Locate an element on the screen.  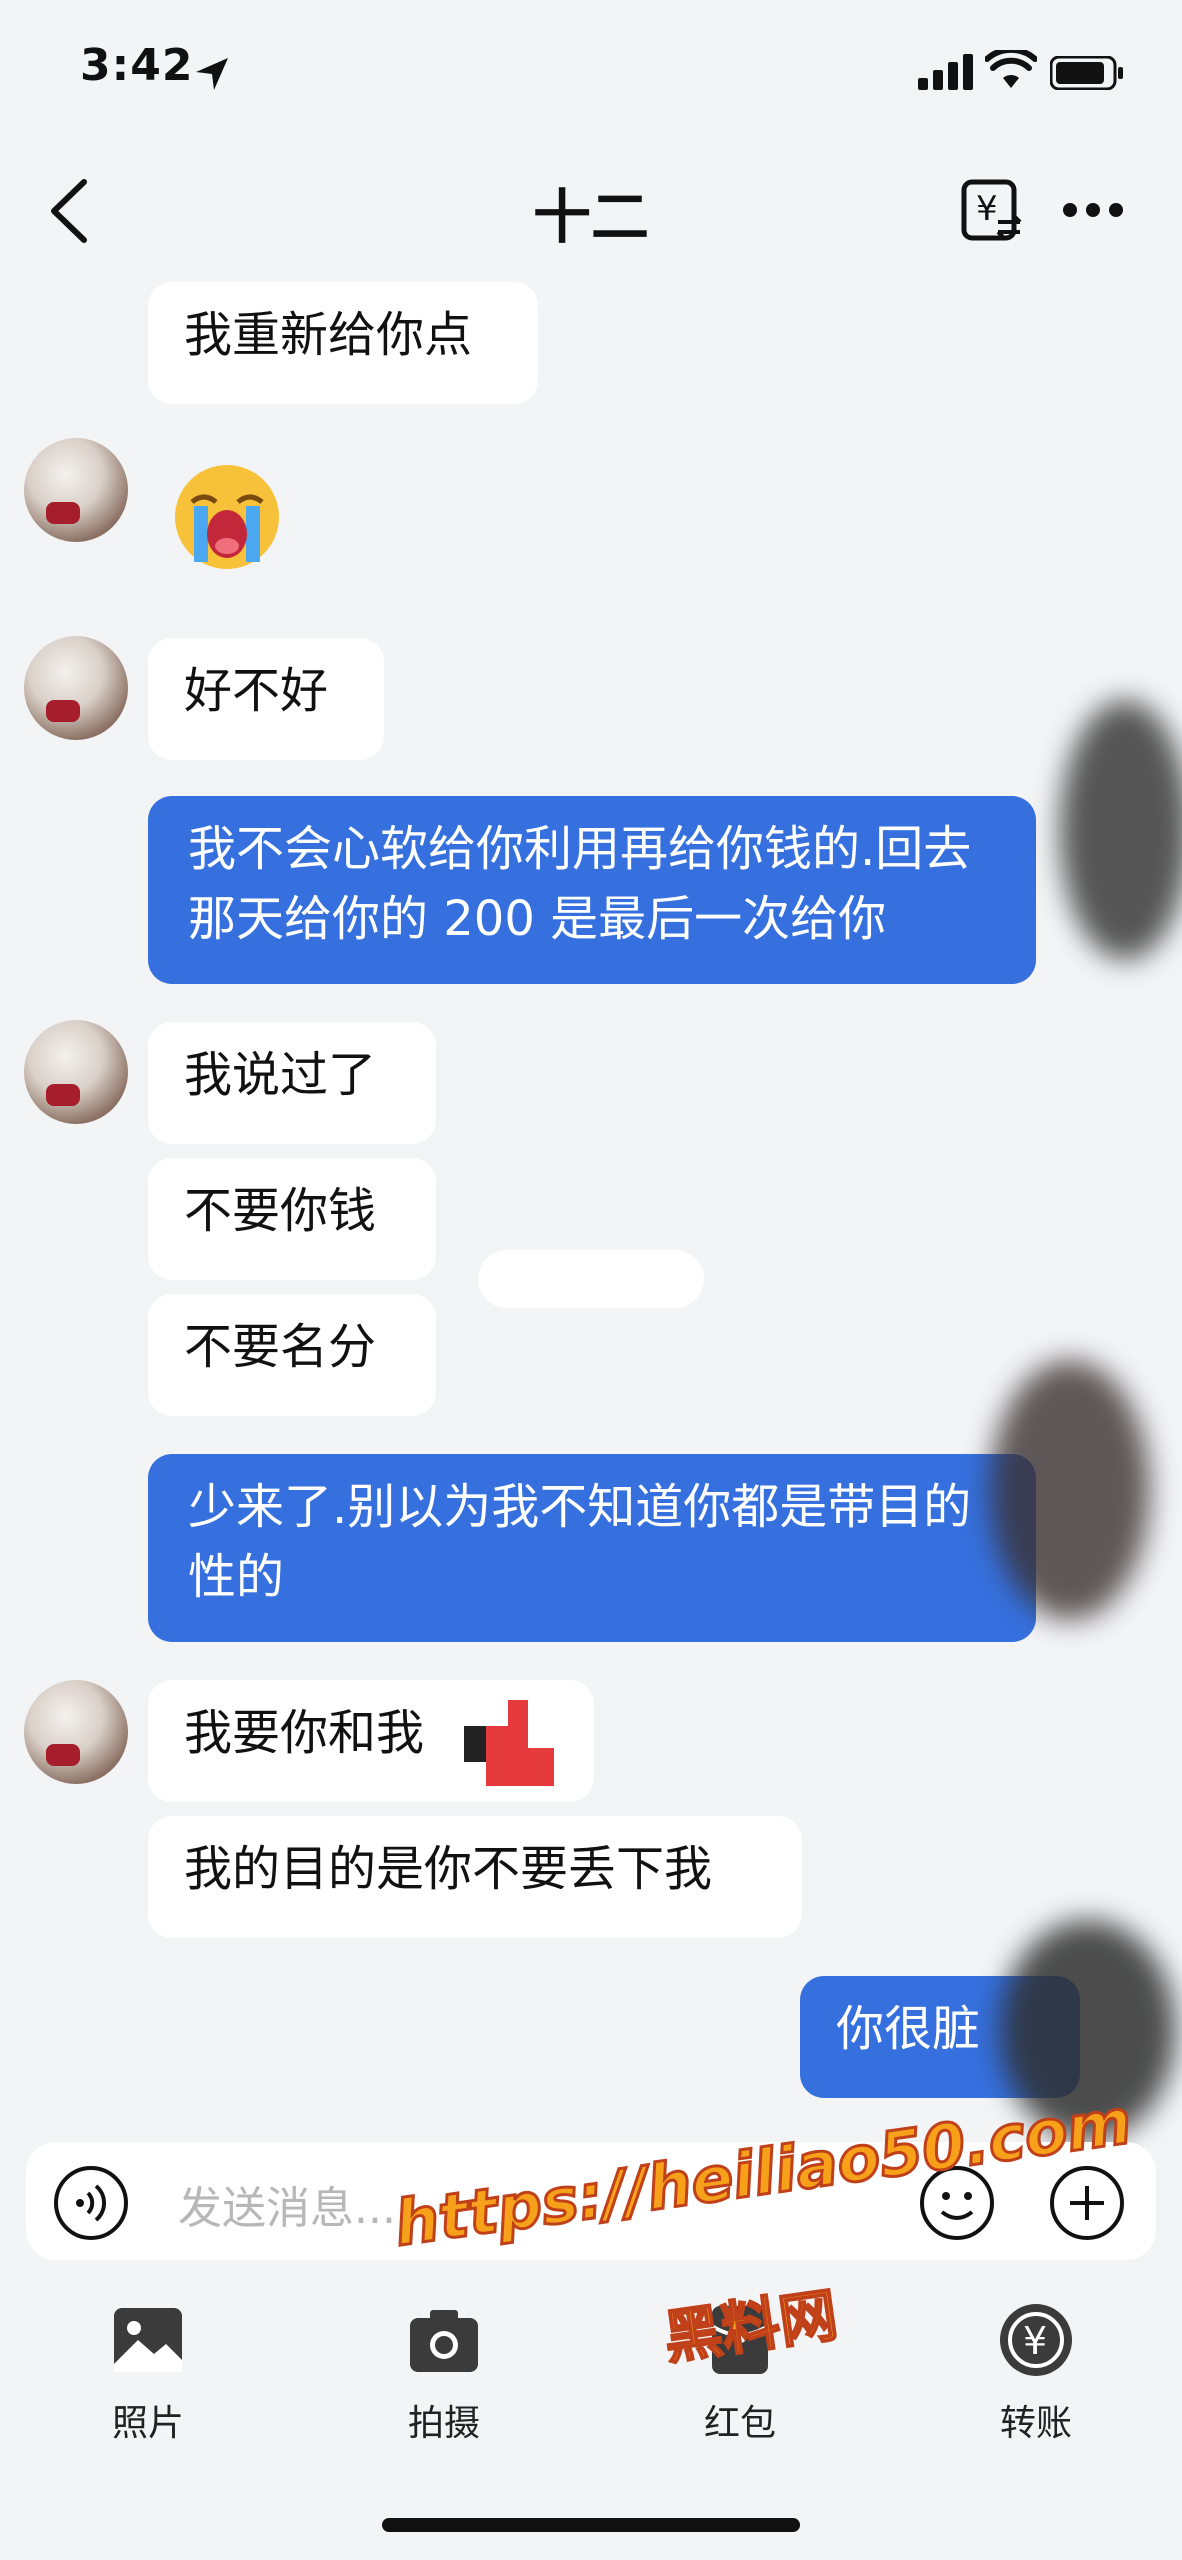
location-arrow-icon is located at coordinates (212, 74).